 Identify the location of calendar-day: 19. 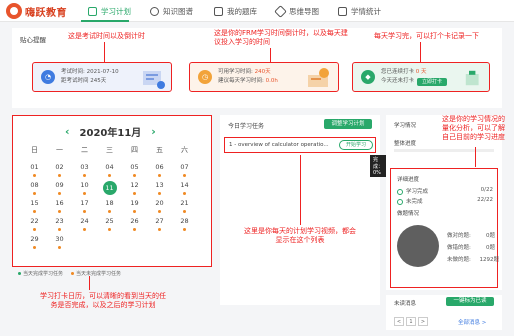
(134, 206).